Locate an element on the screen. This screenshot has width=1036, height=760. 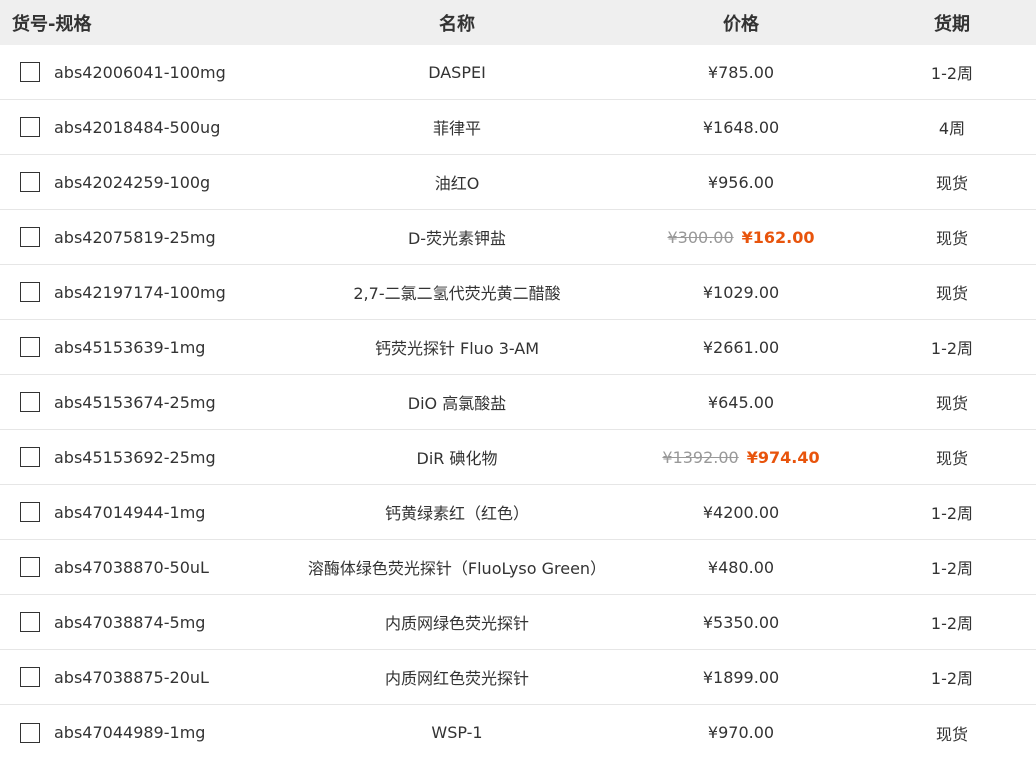
sku-text: abs42024259-100g is located at coordinates (132, 182).